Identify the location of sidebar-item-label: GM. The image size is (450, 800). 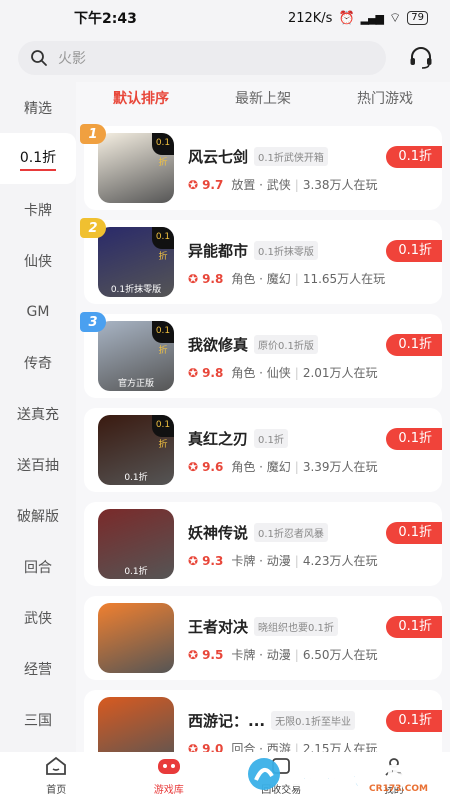
(38, 311).